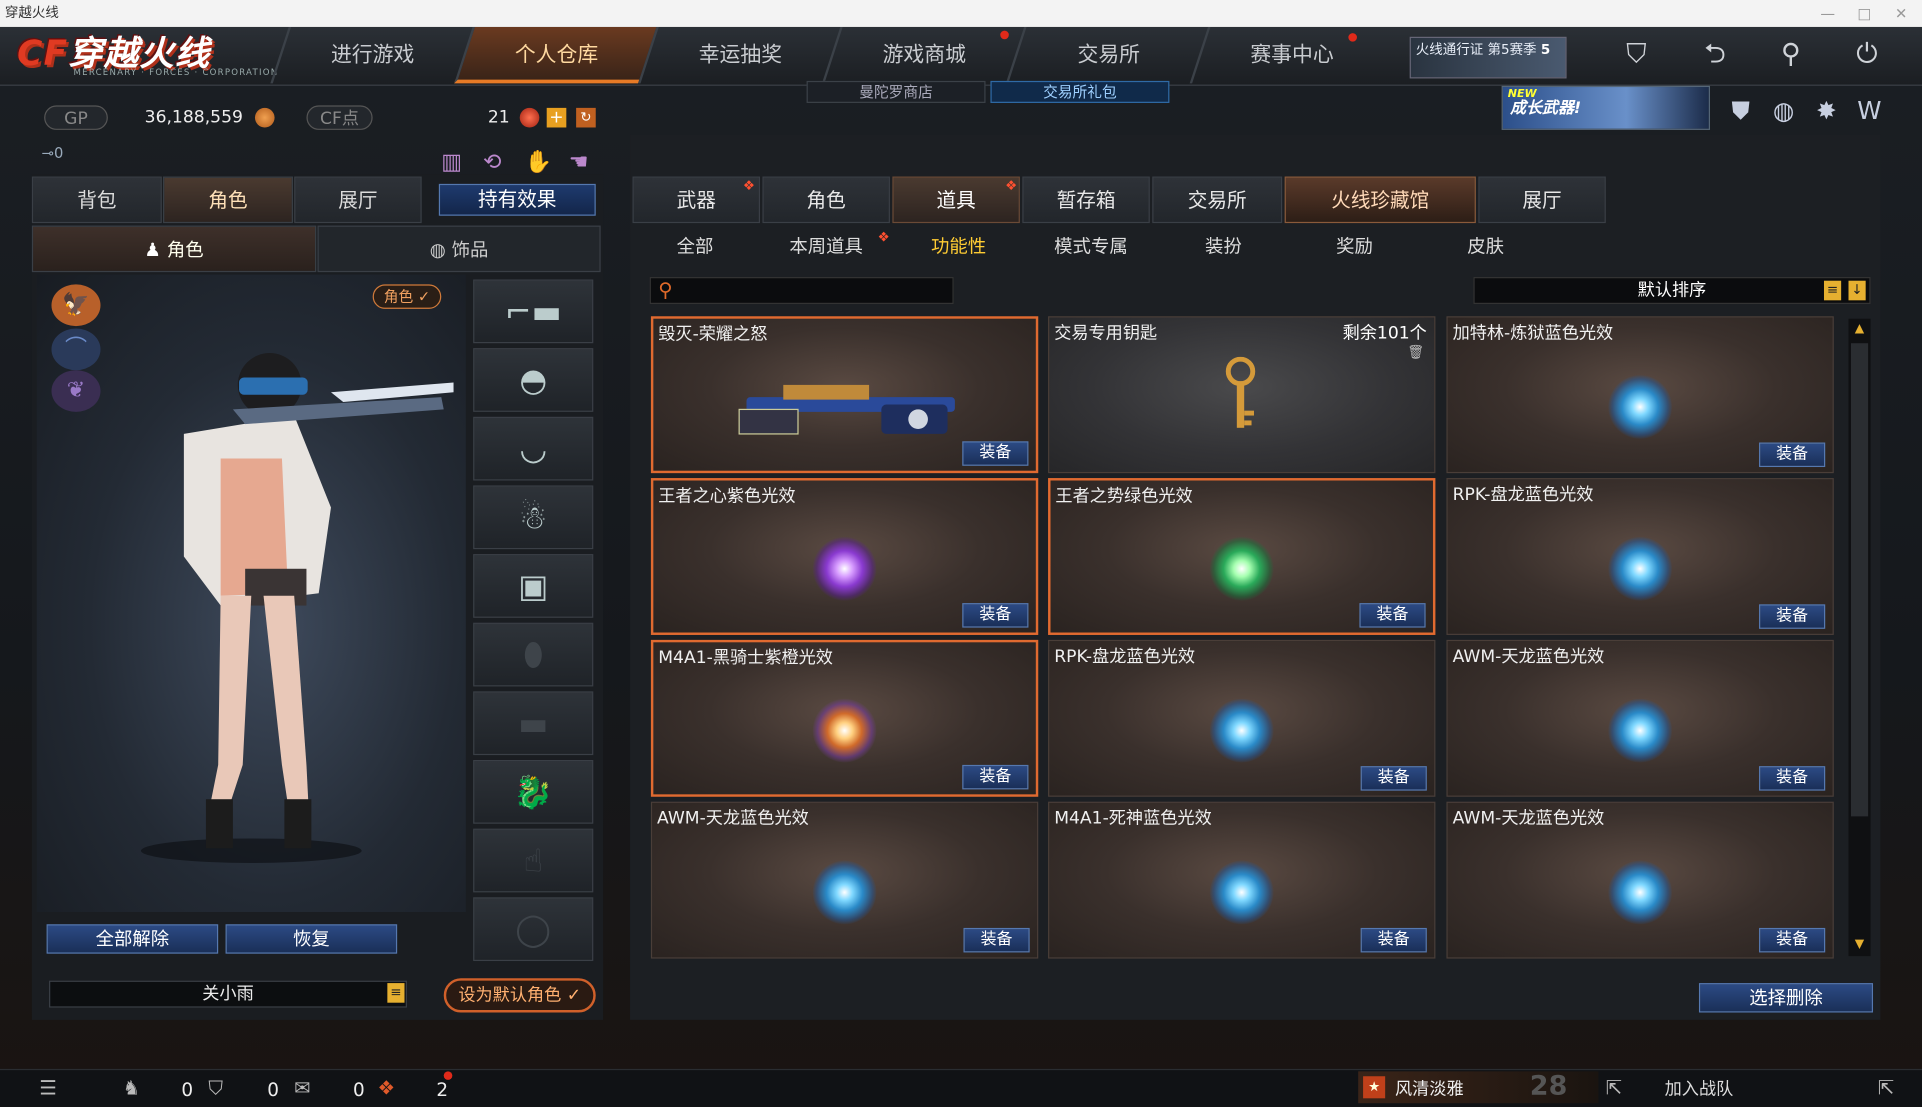 The height and width of the screenshot is (1107, 1922). What do you see at coordinates (1857, 290) in the screenshot?
I see `sort-down-icon: ↓` at bounding box center [1857, 290].